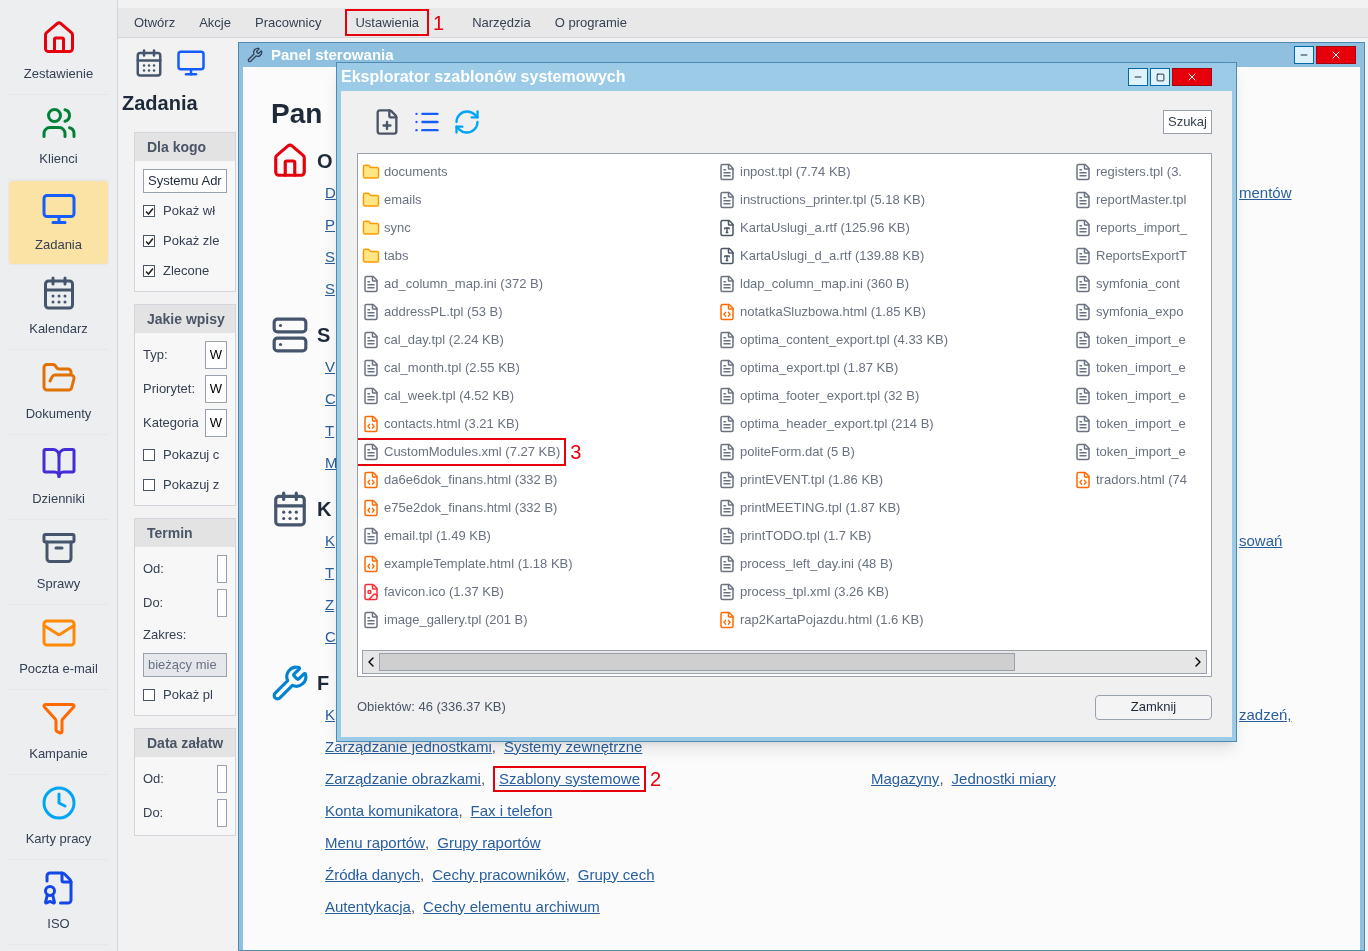  I want to click on file-item: emails, so click(392, 200).